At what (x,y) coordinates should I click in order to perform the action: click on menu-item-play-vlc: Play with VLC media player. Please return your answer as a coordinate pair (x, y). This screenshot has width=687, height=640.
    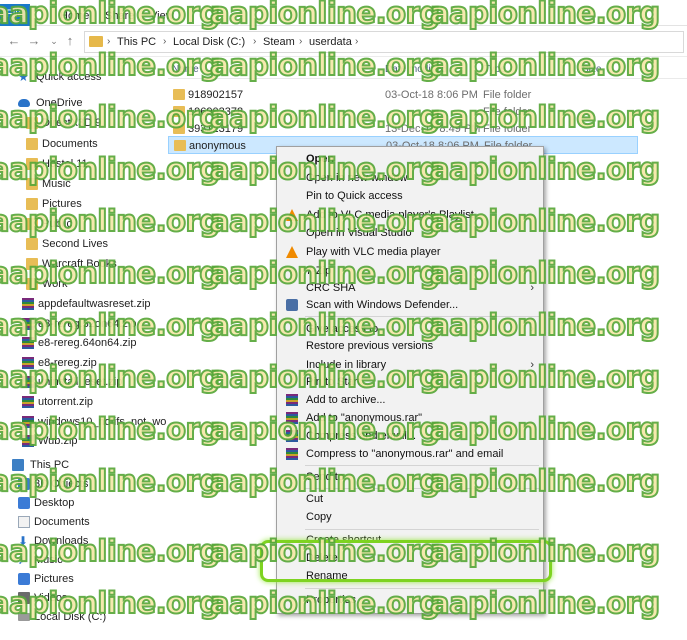
    Looking at the image, I should click on (410, 252).